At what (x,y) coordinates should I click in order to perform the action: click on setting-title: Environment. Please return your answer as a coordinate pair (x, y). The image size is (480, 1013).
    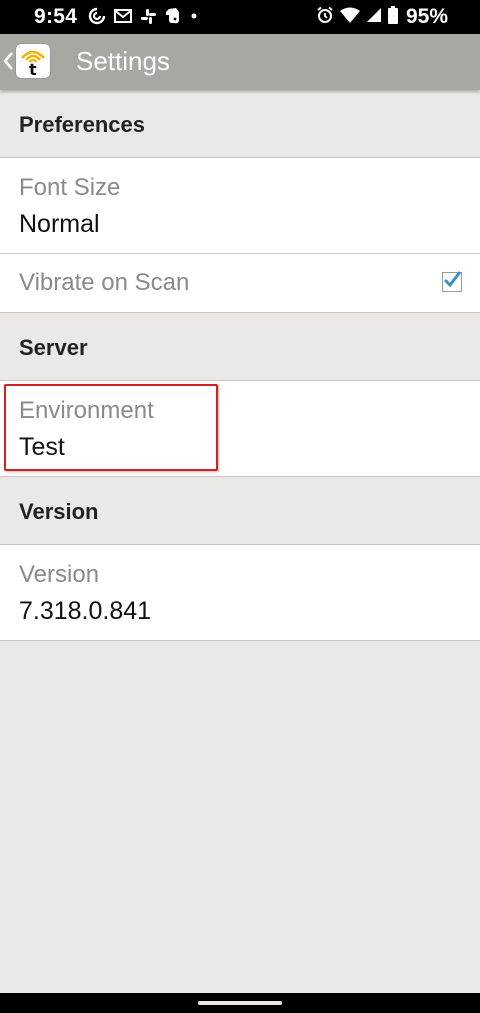
    Looking at the image, I should click on (86, 410).